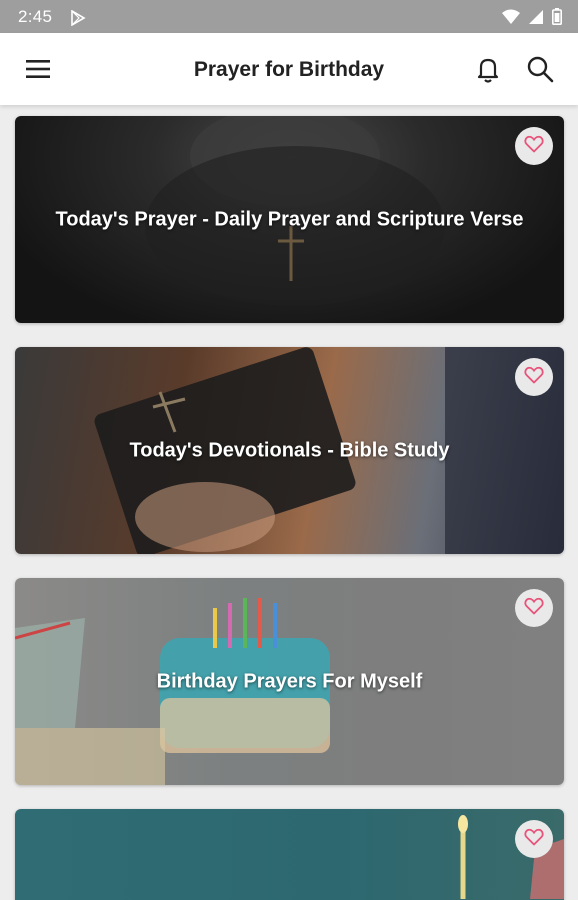  I want to click on status-bar: 2:45, so click(289, 16).